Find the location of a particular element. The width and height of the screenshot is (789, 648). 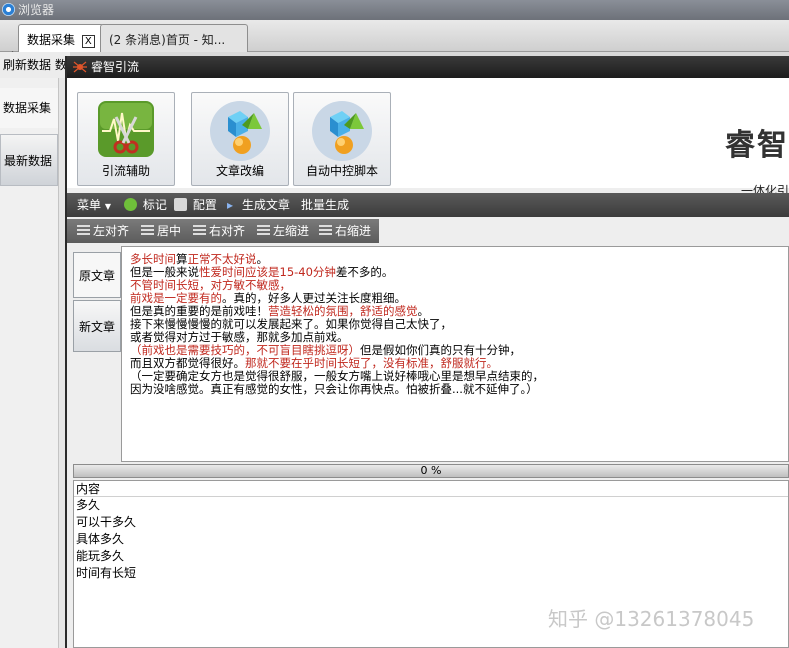

mark-button: 标记 is located at coordinates (145, 205).